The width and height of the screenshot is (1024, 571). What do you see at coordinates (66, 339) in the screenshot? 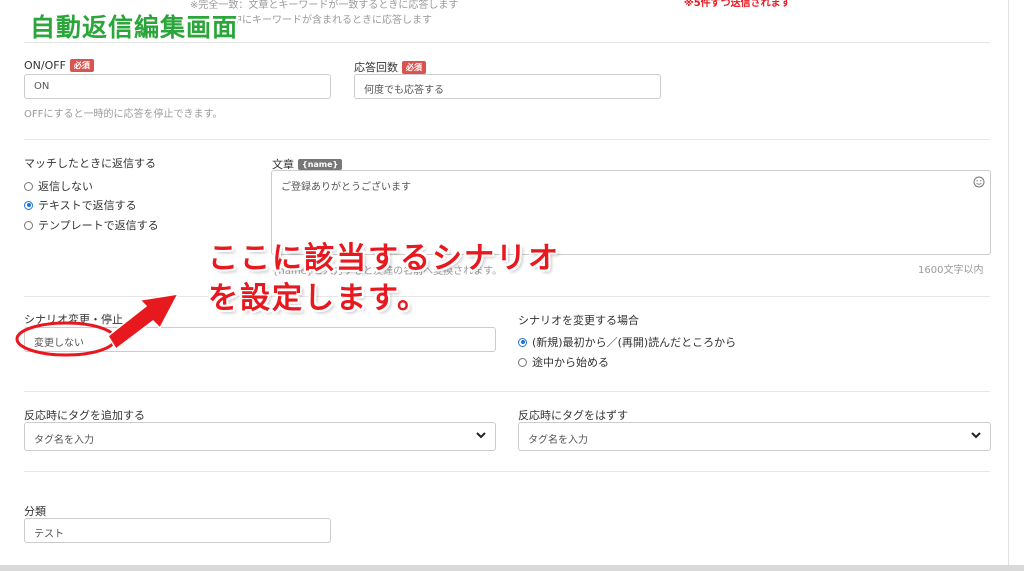
I see `annotation-ellipse` at bounding box center [66, 339].